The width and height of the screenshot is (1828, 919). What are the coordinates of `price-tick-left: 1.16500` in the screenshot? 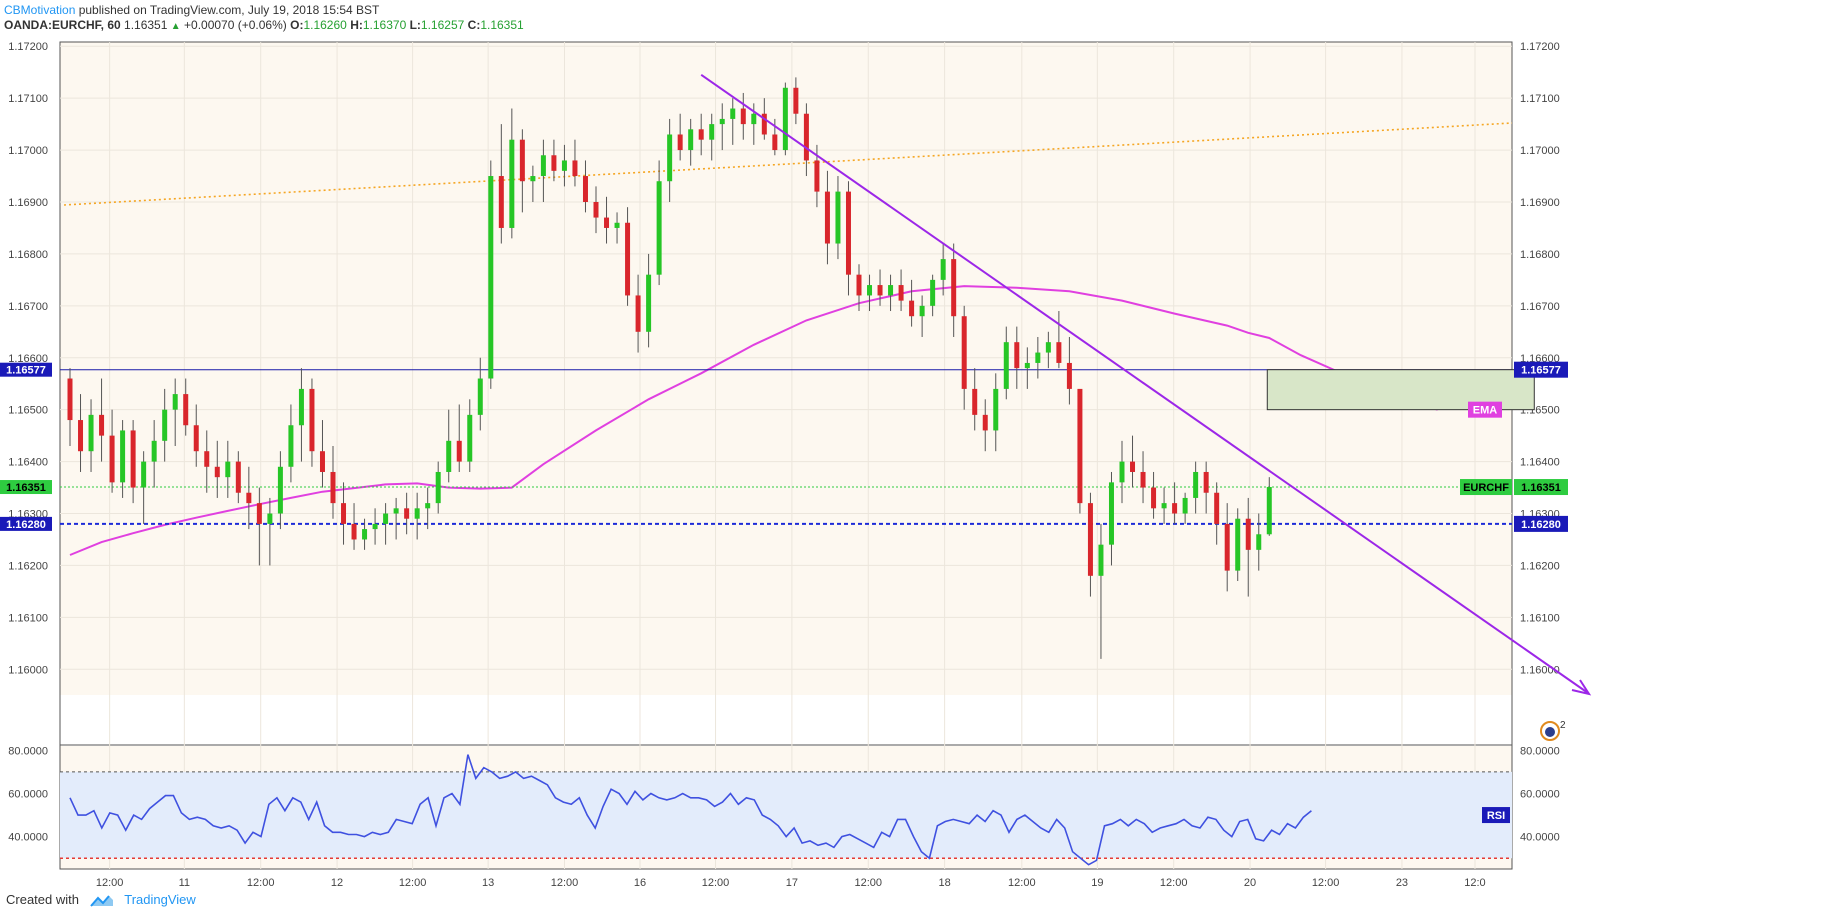 It's located at (28, 411).